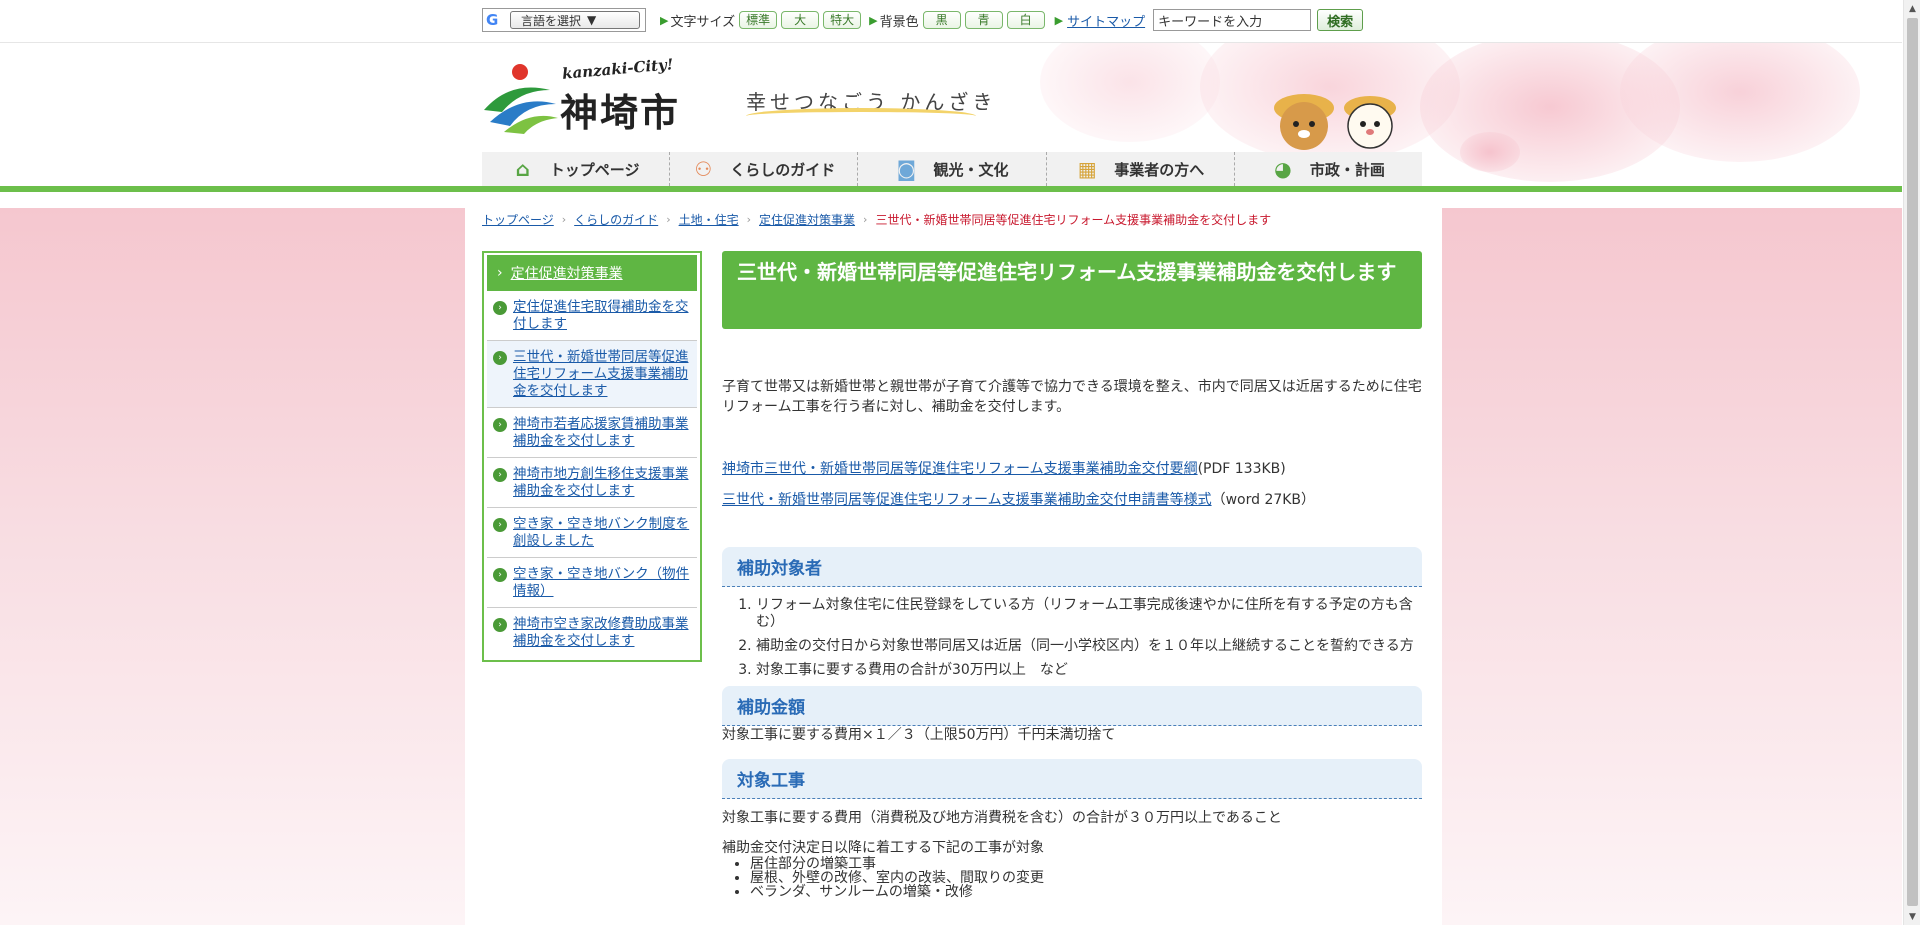 The image size is (1920, 925). What do you see at coordinates (1086, 892) in the screenshot?
I see `list-item: ベランダ、サンルームの増築・改修` at bounding box center [1086, 892].